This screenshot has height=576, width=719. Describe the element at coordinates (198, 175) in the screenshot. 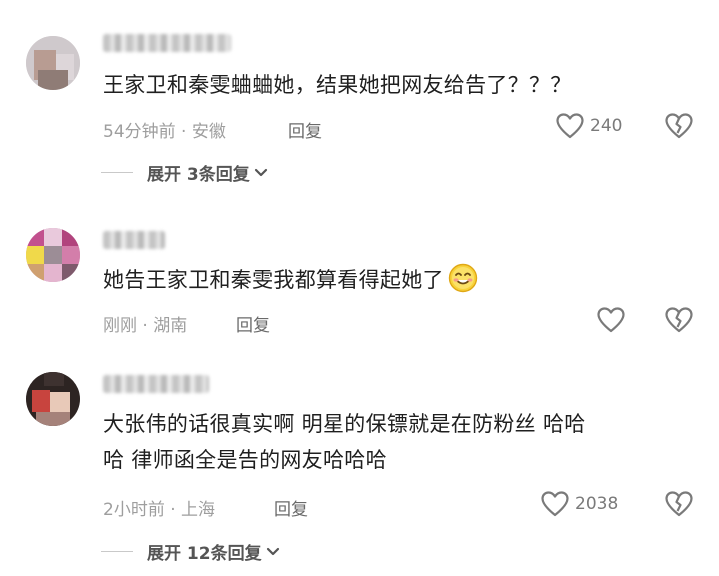

I see `expand-replies-label: 展开 3条回复` at that location.